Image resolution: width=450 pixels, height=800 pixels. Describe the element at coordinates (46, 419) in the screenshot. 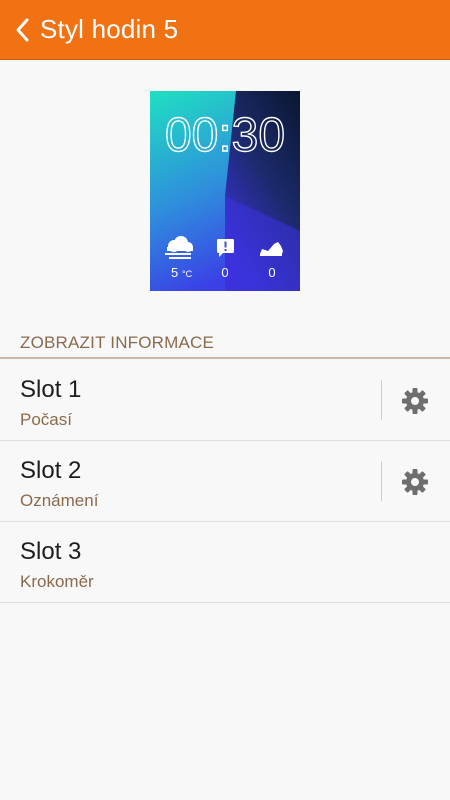

I see `slot-subtitle: Počasí` at that location.